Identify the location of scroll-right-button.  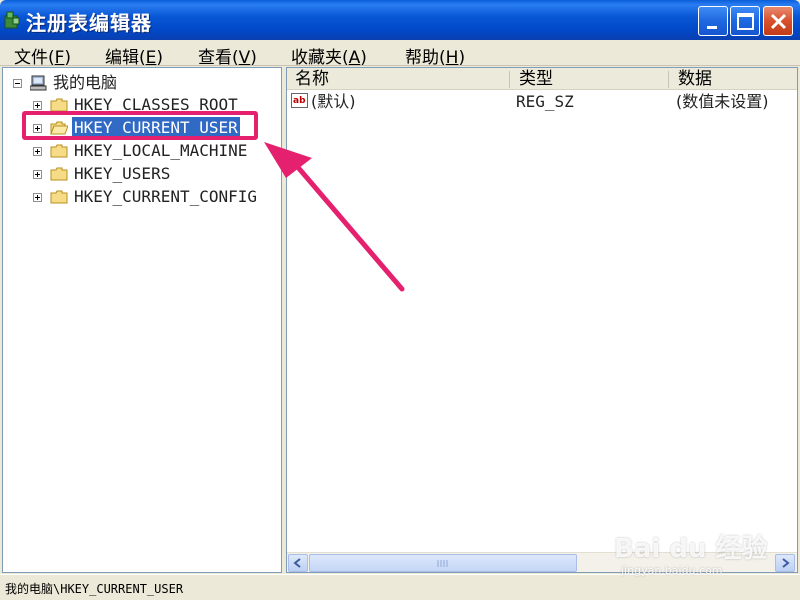
(785, 563).